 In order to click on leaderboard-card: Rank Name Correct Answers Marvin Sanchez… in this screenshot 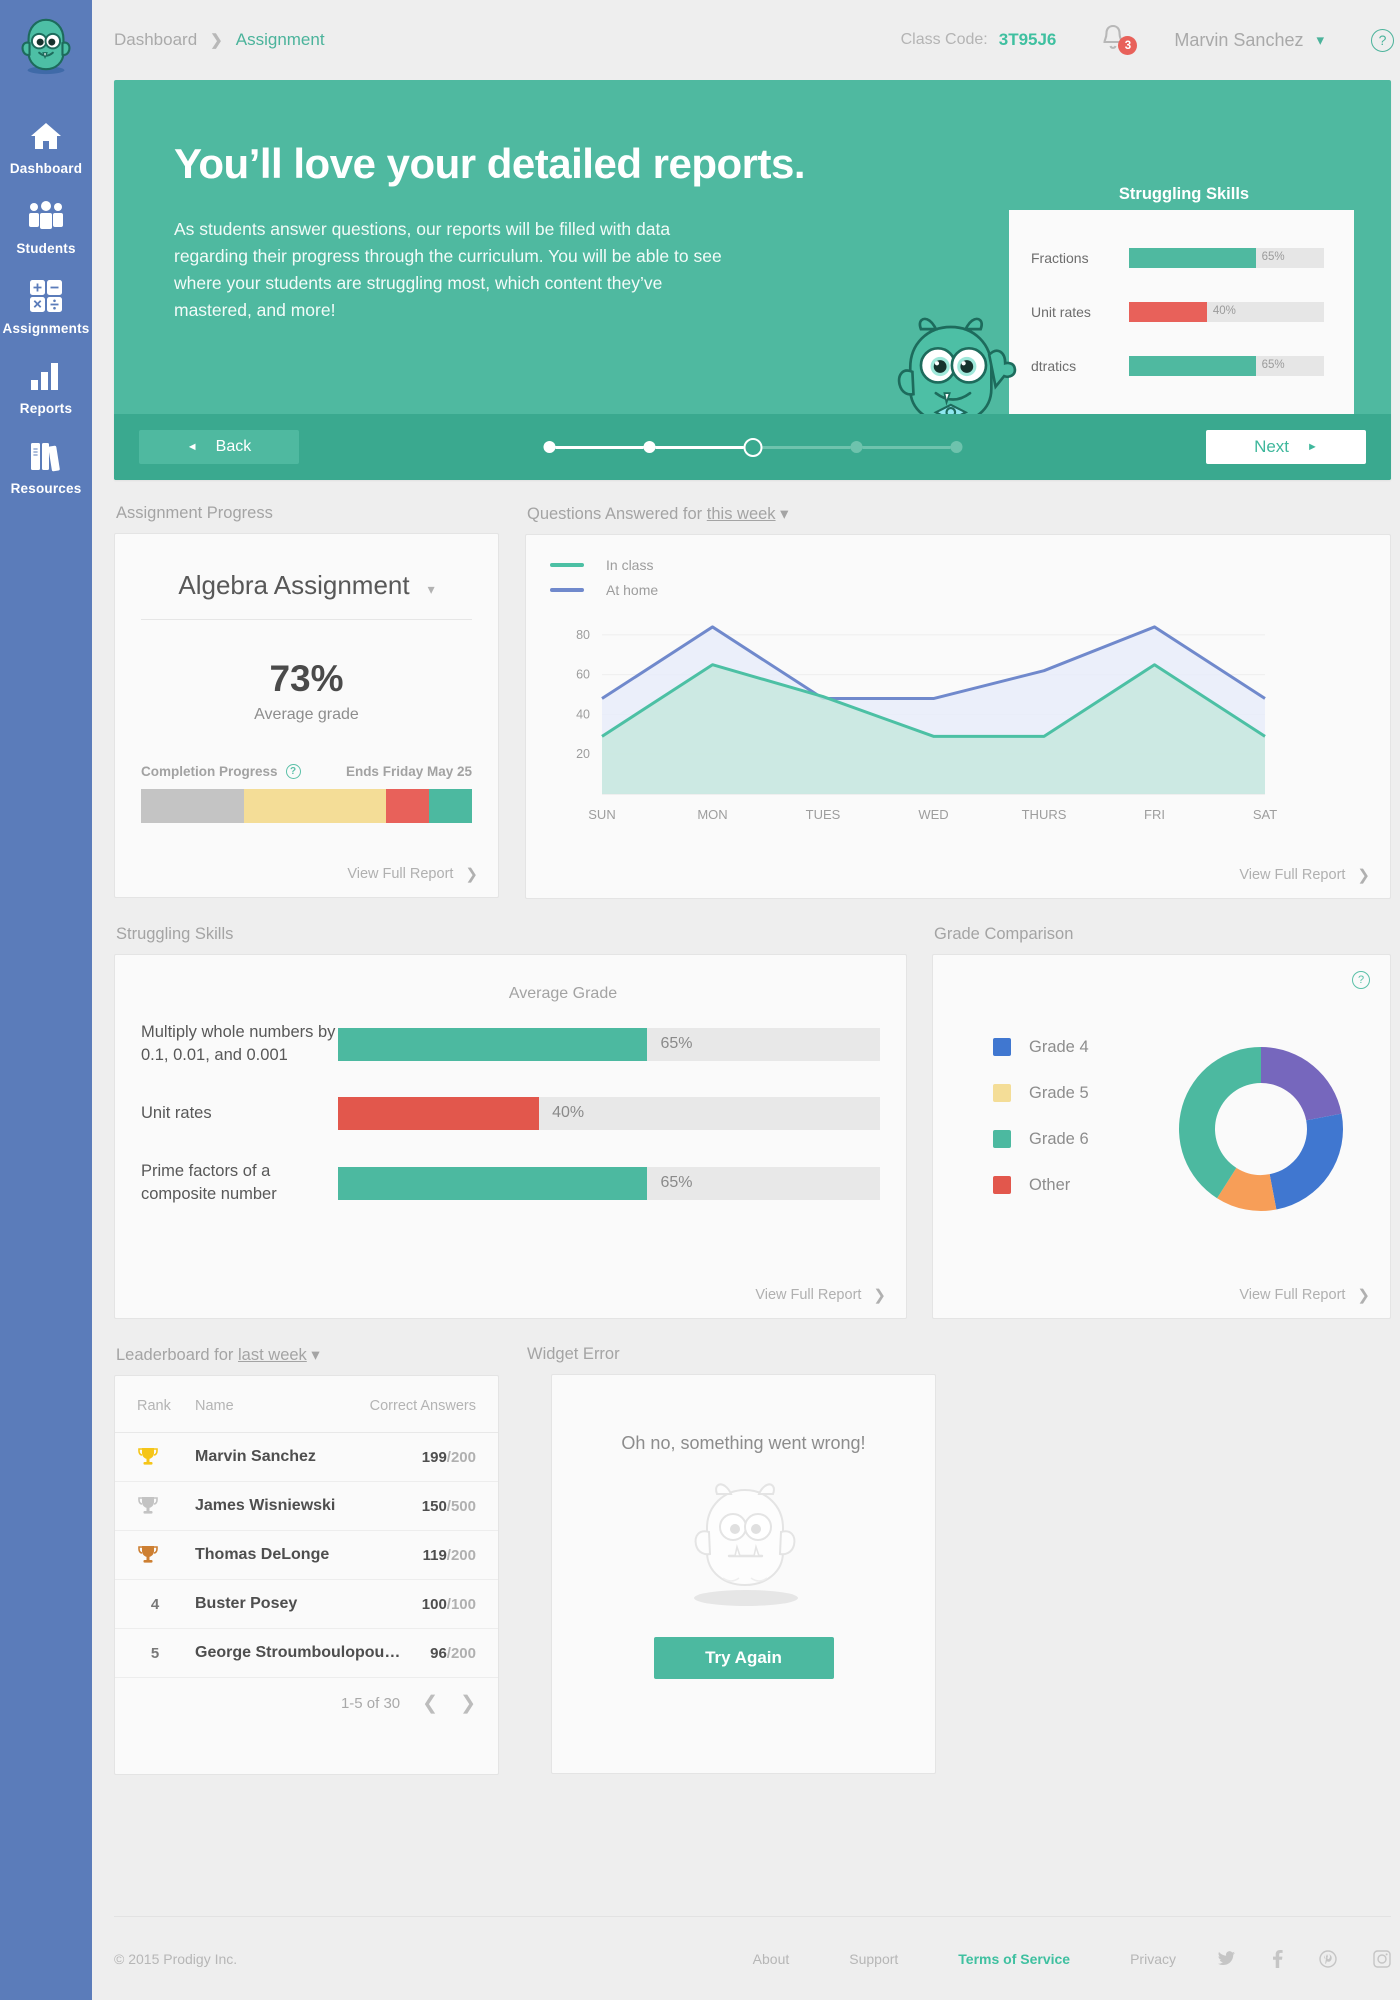, I will do `click(306, 1575)`.